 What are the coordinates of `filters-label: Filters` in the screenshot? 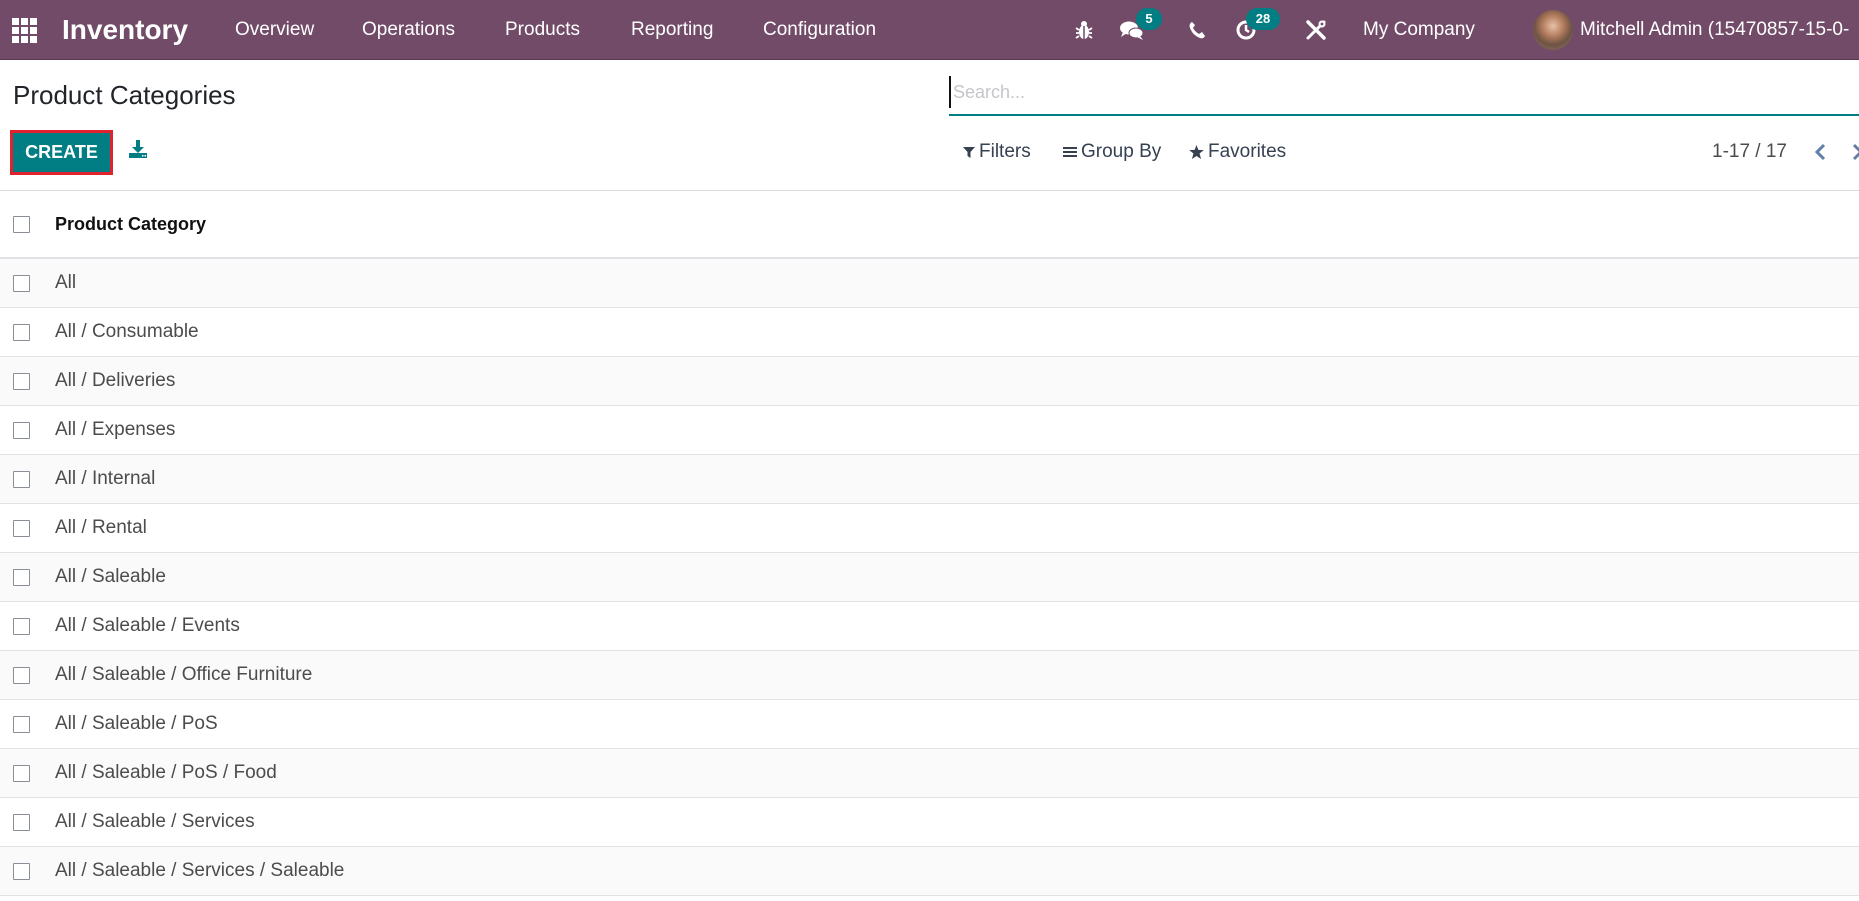 It's located at (1005, 151).